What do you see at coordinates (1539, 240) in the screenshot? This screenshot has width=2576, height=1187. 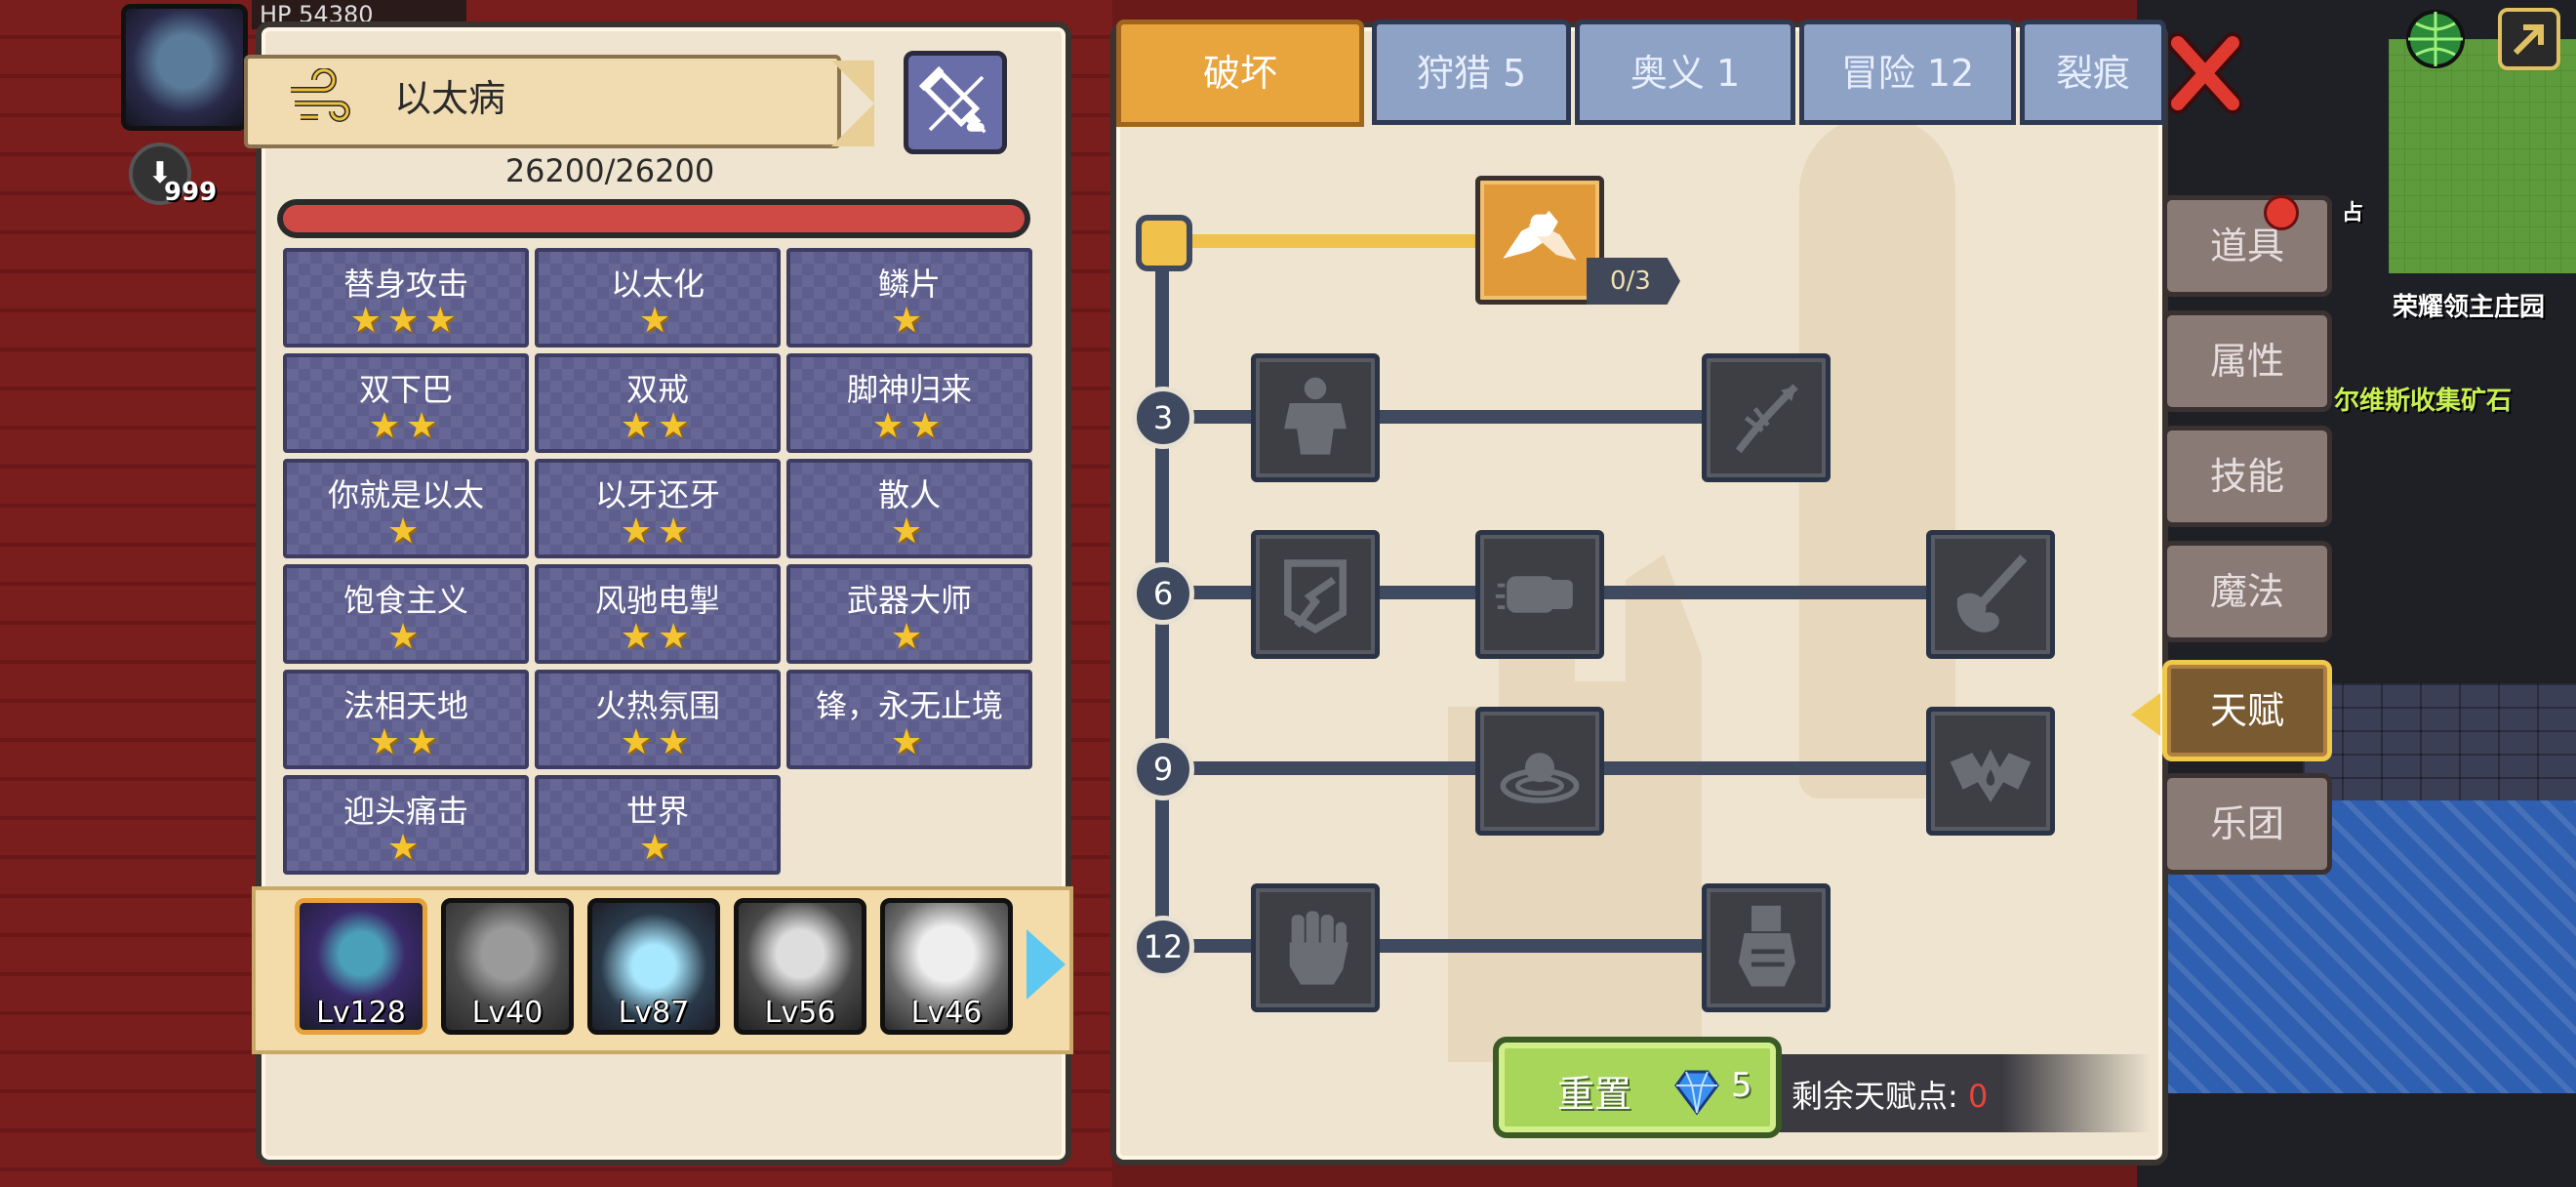 I see `talent-node-top` at bounding box center [1539, 240].